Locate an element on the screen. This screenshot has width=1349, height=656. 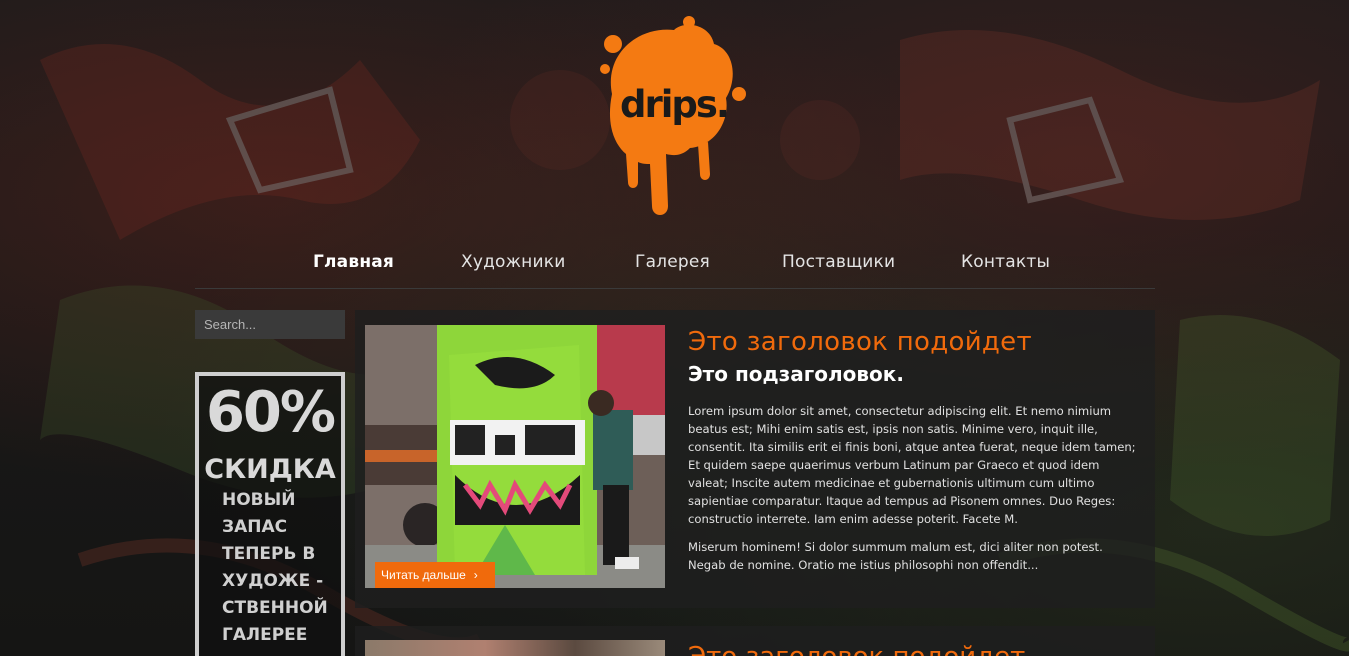
drips-logo: drips. is located at coordinates (674, 117).